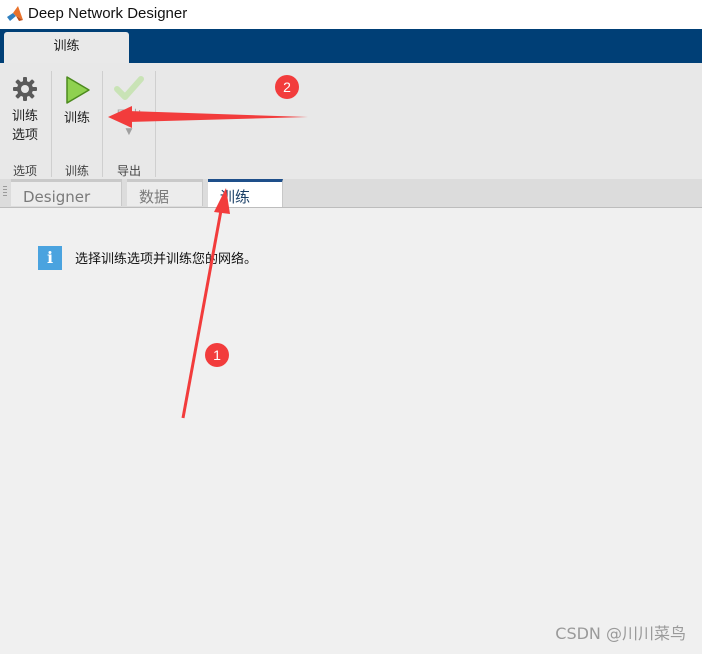 This screenshot has width=702, height=654. Describe the element at coordinates (155, 124) in the screenshot. I see `group-divider` at that location.